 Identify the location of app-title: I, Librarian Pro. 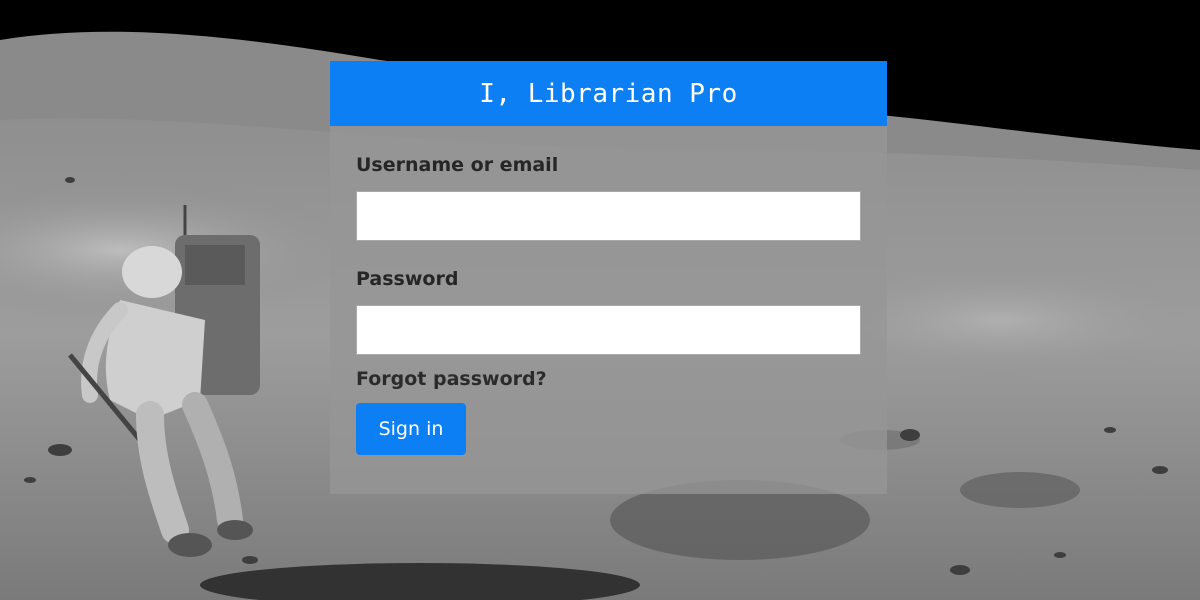
(608, 93).